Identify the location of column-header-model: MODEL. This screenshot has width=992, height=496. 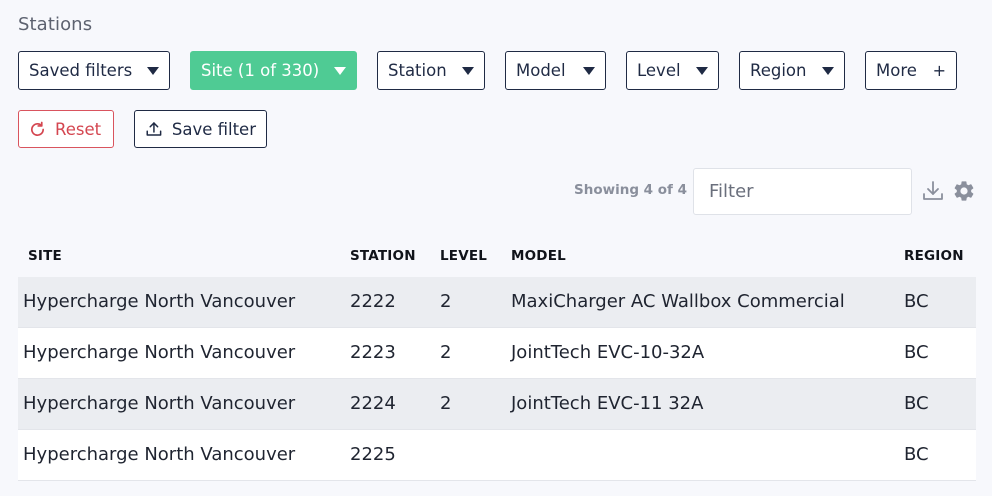
(538, 256).